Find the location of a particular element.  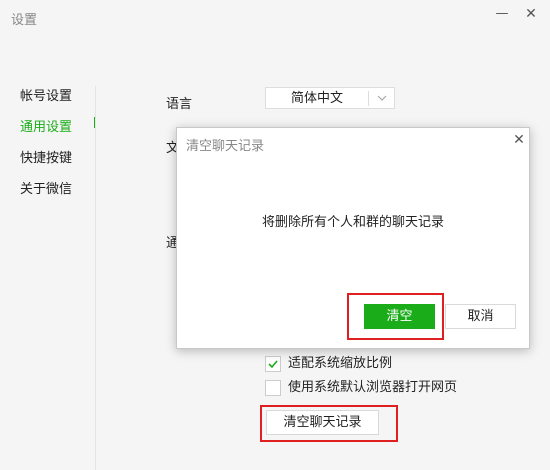

language-label: 语言 is located at coordinates (179, 104).